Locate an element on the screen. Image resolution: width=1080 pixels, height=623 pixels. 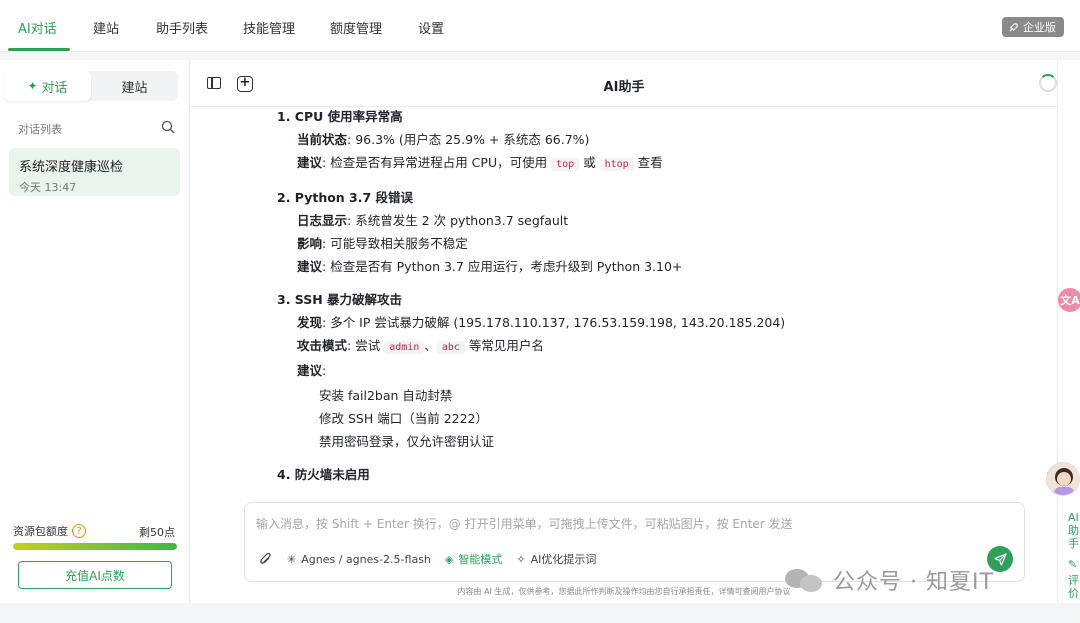
enterprise-badge: 企业版 is located at coordinates (1033, 27).